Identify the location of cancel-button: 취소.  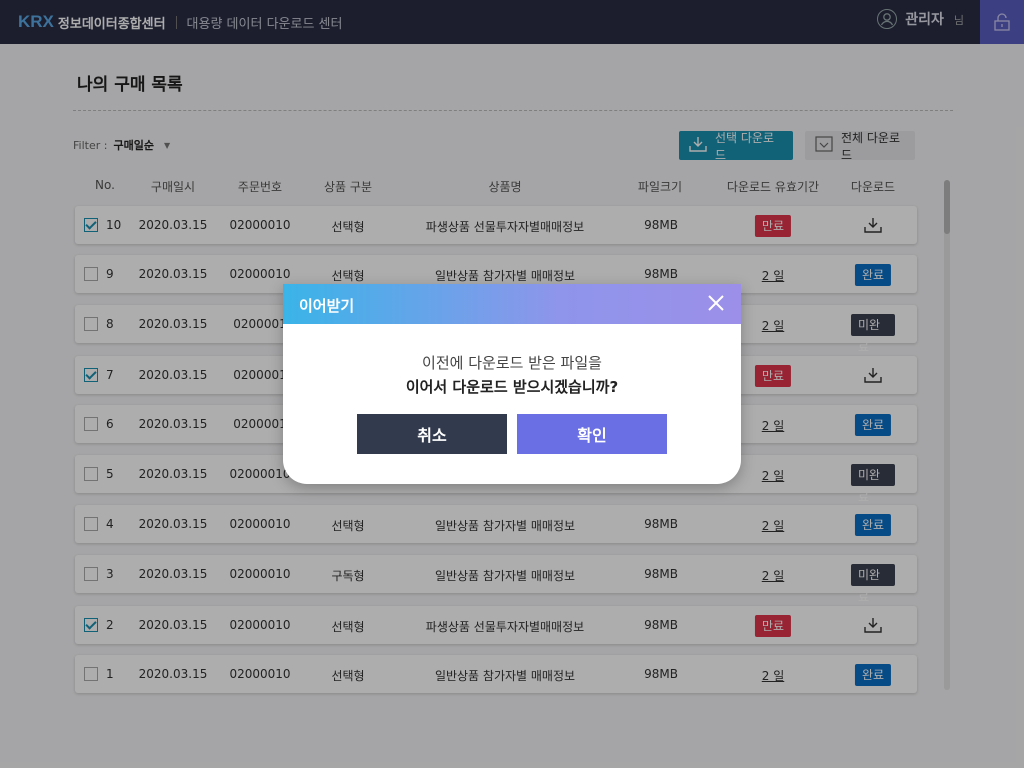
(432, 434).